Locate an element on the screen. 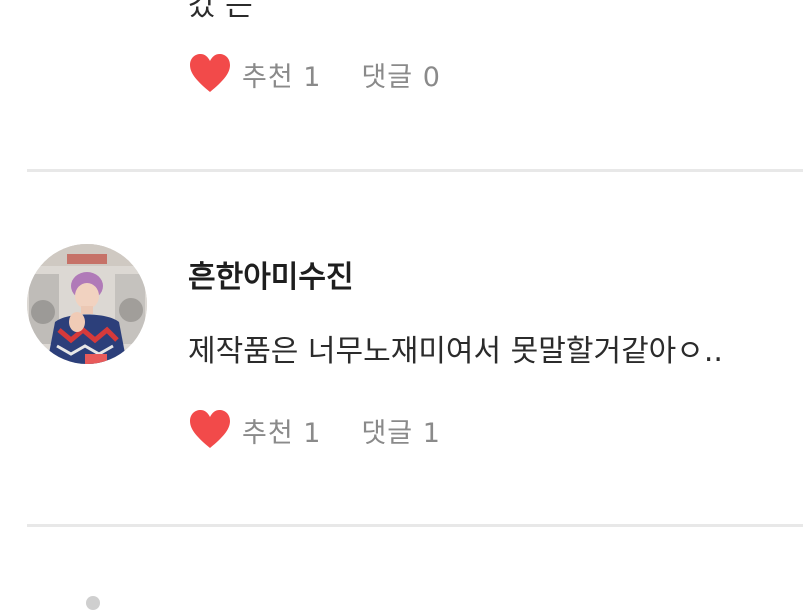 This screenshot has width=803, height=610. reply-count: 댓글 0 is located at coordinates (385, 74).